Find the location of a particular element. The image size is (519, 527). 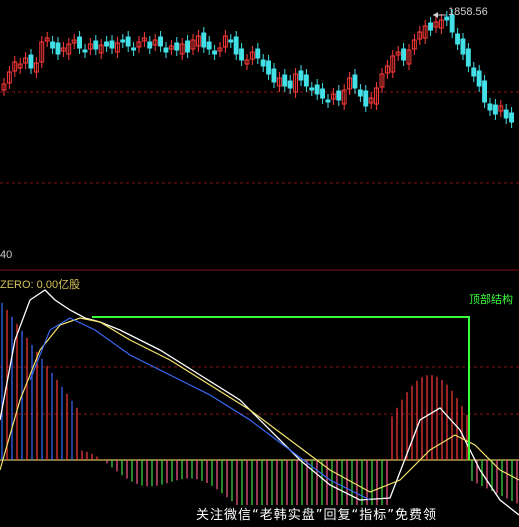

zero-line-label: ZERO: 0.00亿股 is located at coordinates (40, 285).